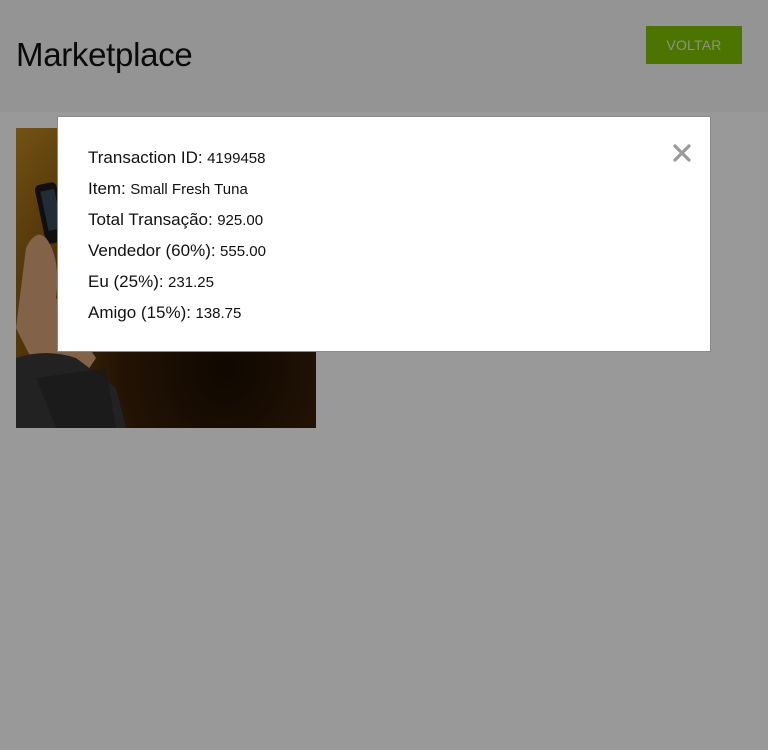  What do you see at coordinates (152, 250) in the screenshot?
I see `detail-label: Vendedor (60%):` at bounding box center [152, 250].